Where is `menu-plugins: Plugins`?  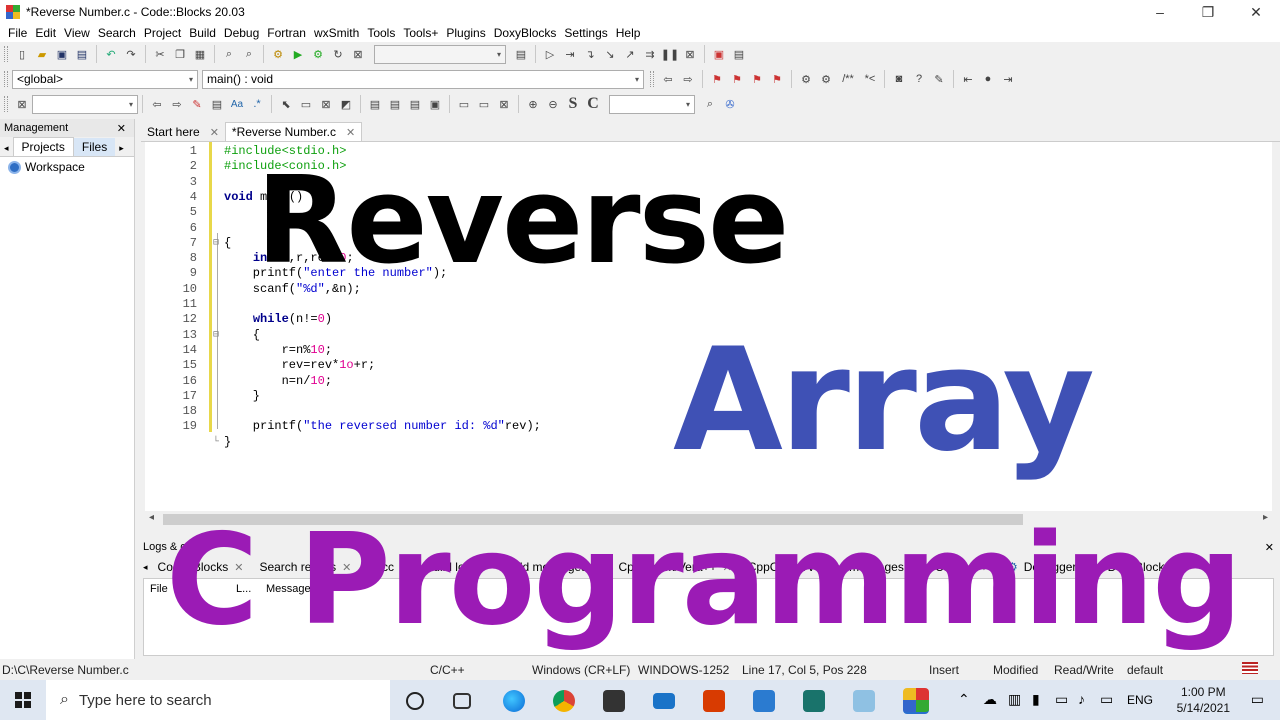 menu-plugins: Plugins is located at coordinates (465, 33).